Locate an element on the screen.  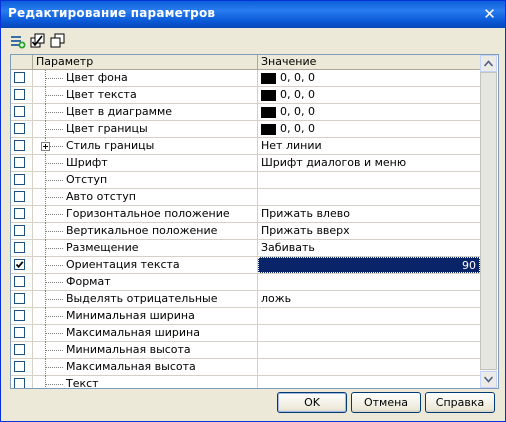
table-row: Отступ is located at coordinates (245, 180).